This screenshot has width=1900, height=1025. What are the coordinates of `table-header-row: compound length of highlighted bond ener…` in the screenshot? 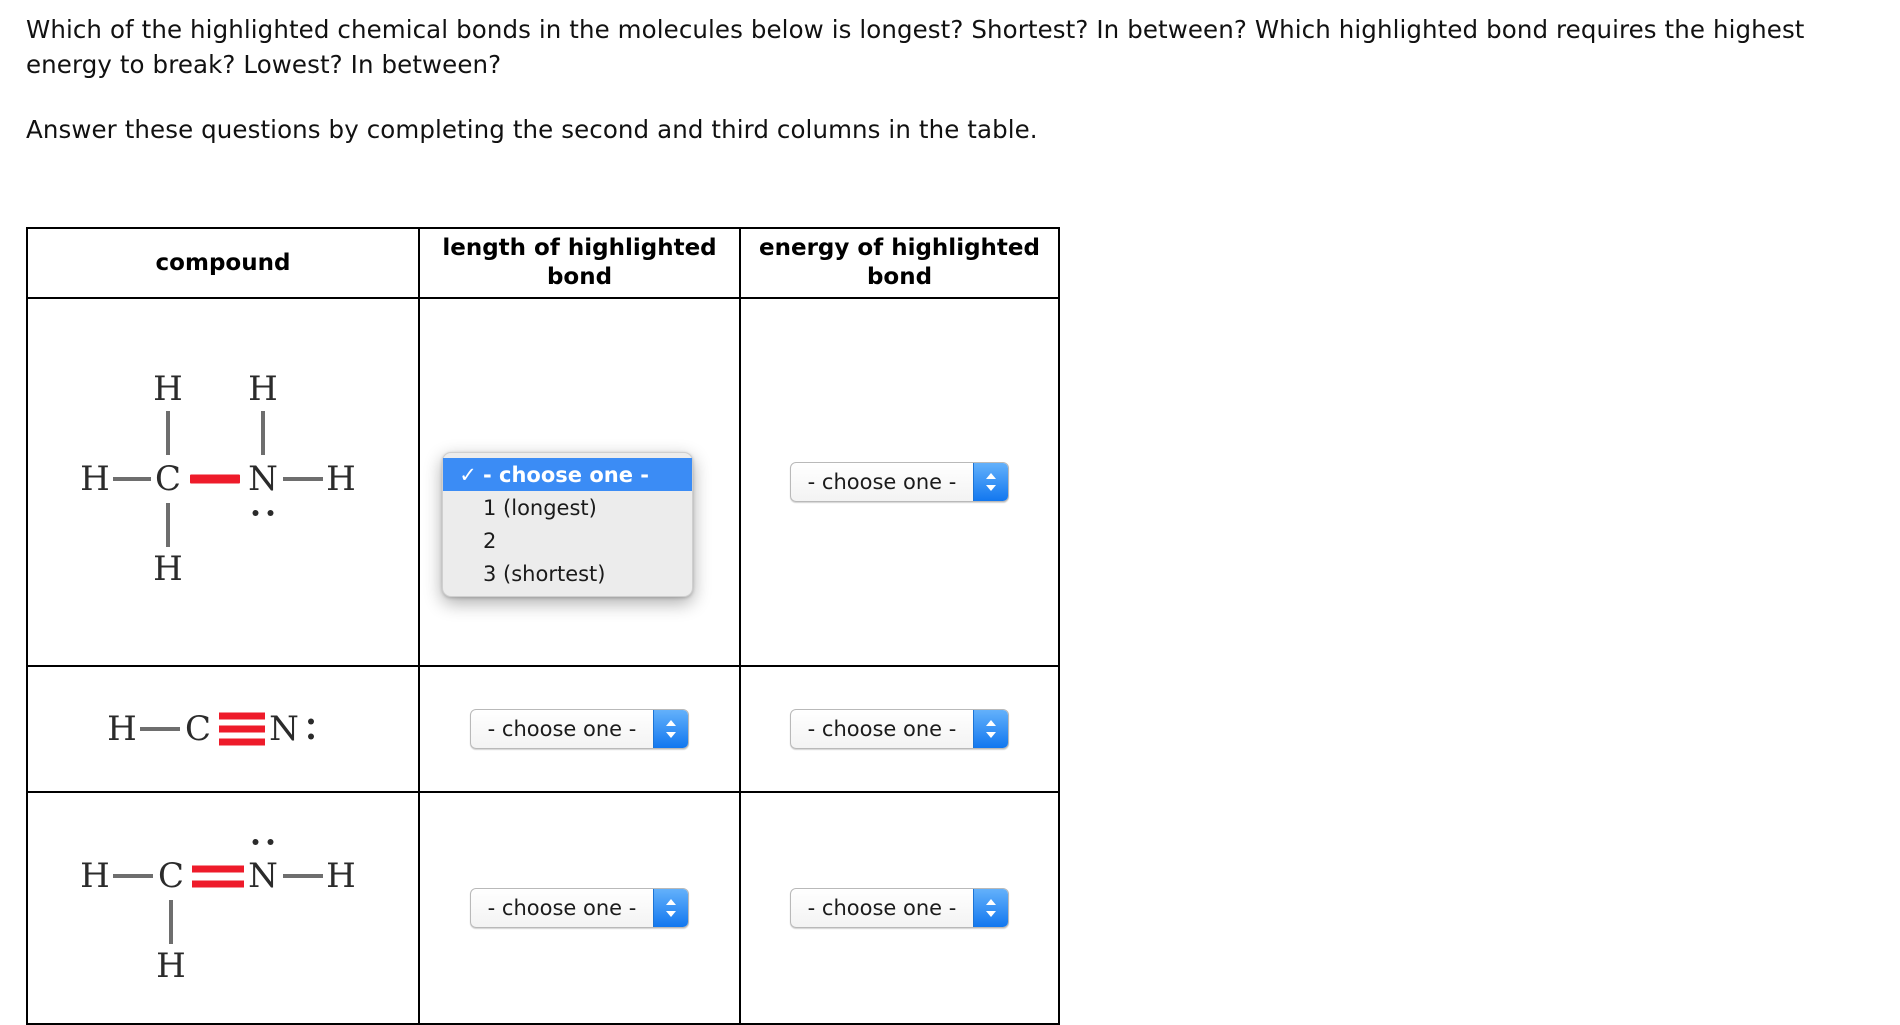 It's located at (543, 263).